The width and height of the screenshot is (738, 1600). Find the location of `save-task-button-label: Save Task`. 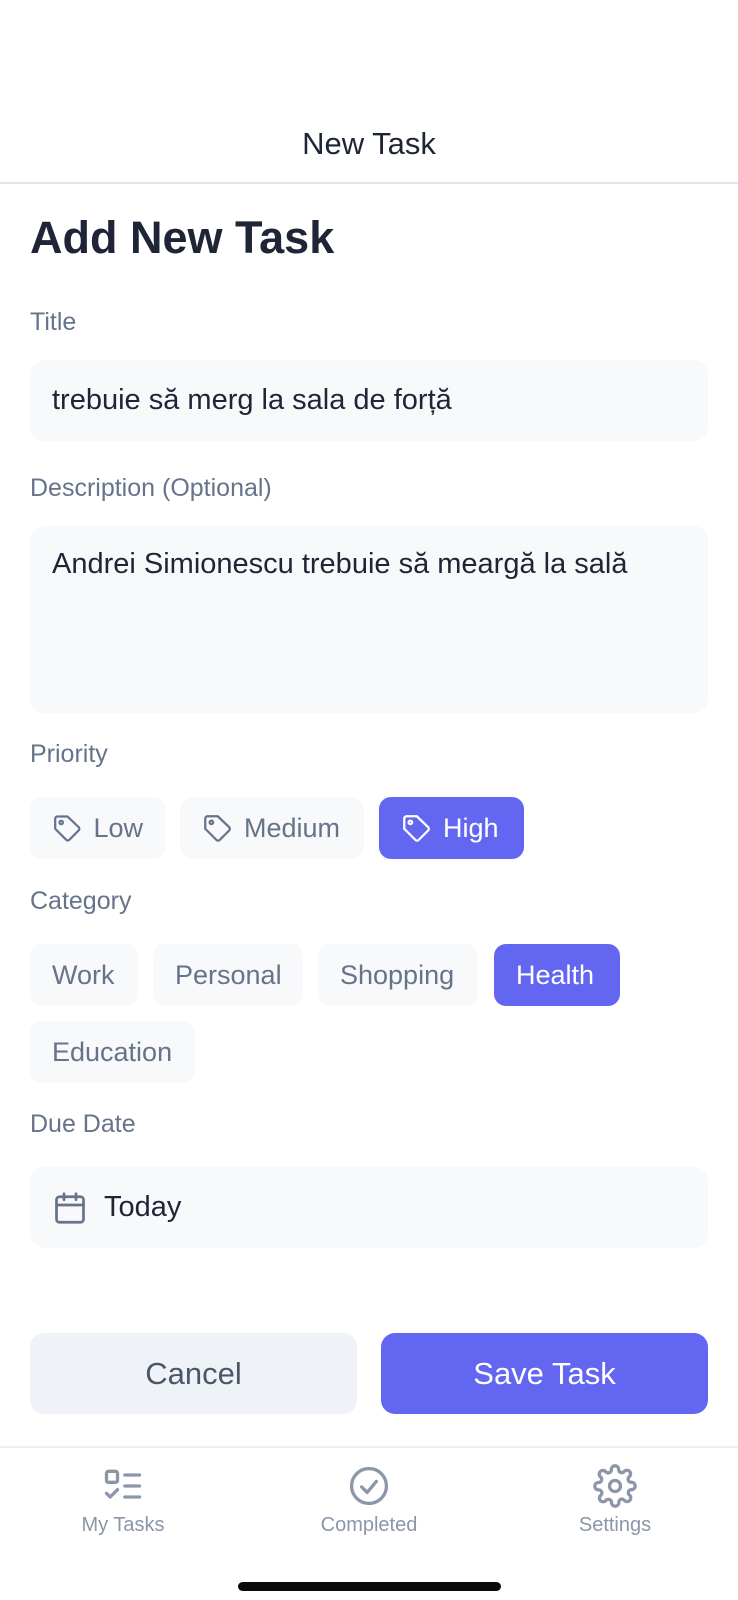

save-task-button-label: Save Task is located at coordinates (544, 1373).